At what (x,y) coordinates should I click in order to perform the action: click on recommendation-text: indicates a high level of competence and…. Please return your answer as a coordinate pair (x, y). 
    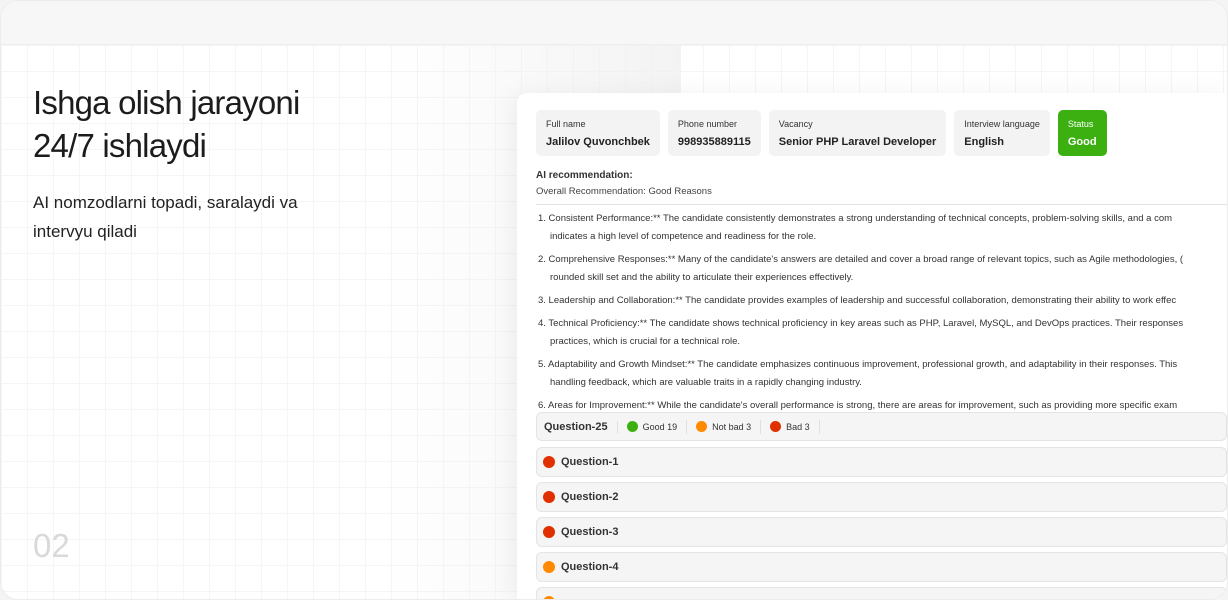
    Looking at the image, I should click on (683, 236).